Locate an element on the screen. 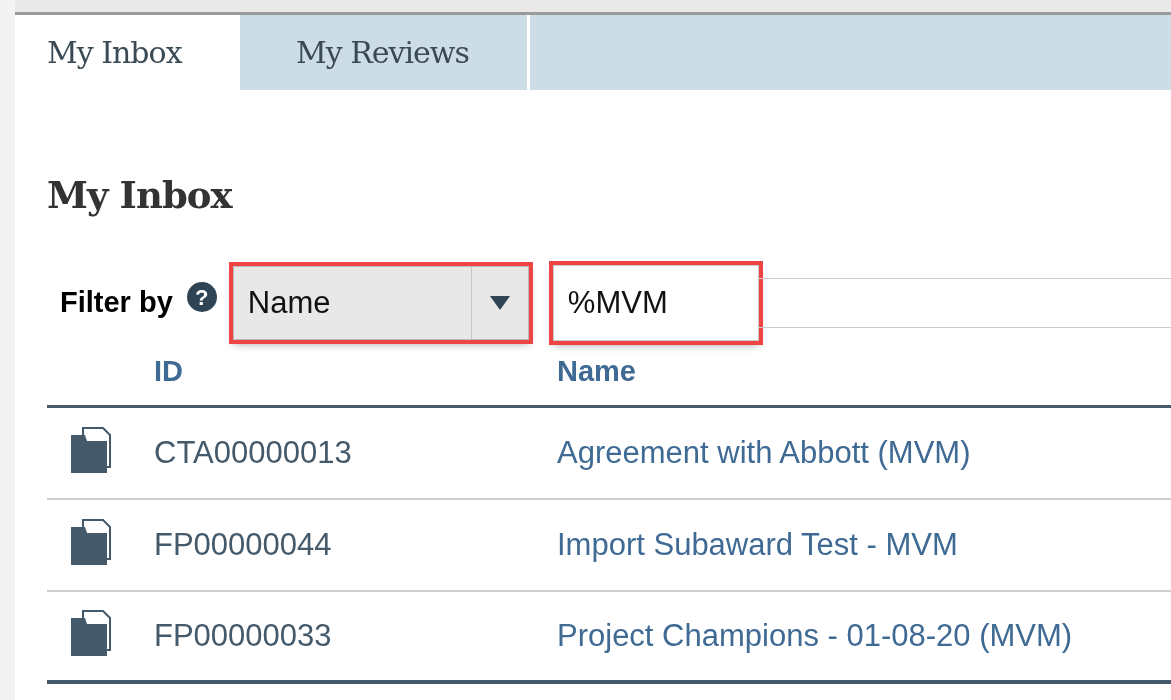  page-heading: My Inbox is located at coordinates (140, 195).